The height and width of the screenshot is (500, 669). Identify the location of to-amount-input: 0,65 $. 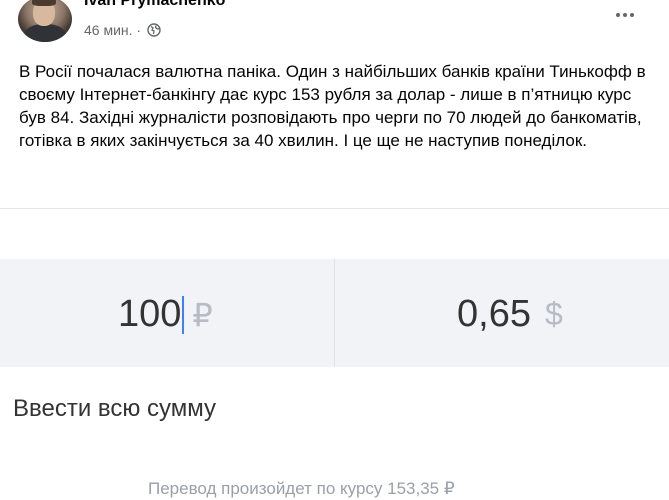
(510, 314).